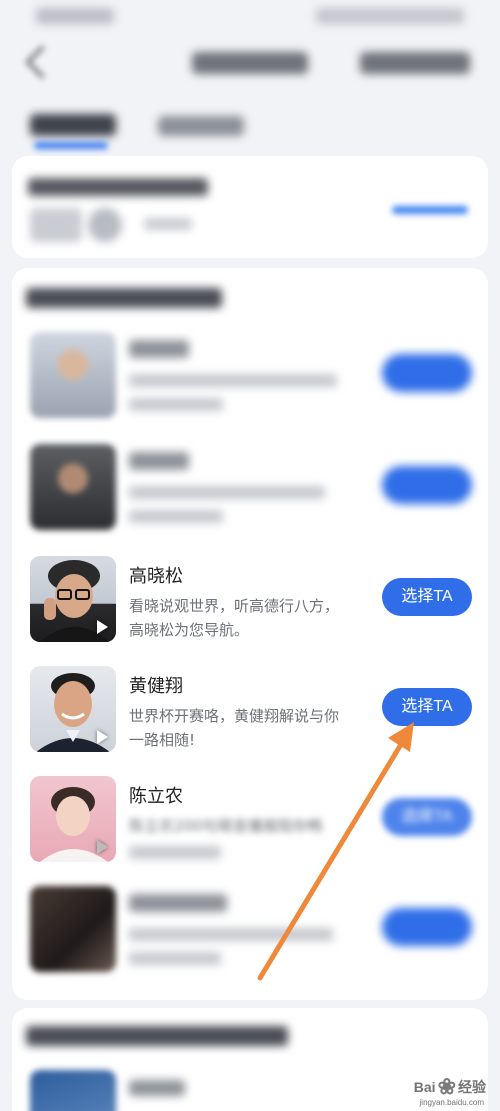 The height and width of the screenshot is (1111, 500). I want to click on nav-action-button, so click(415, 63).